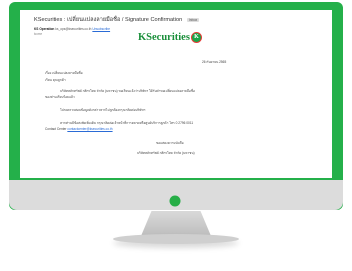 This screenshot has width=352, height=271. What do you see at coordinates (170, 143) in the screenshot?
I see `closing-text: ขอแสดงความนับถือ` at bounding box center [170, 143].